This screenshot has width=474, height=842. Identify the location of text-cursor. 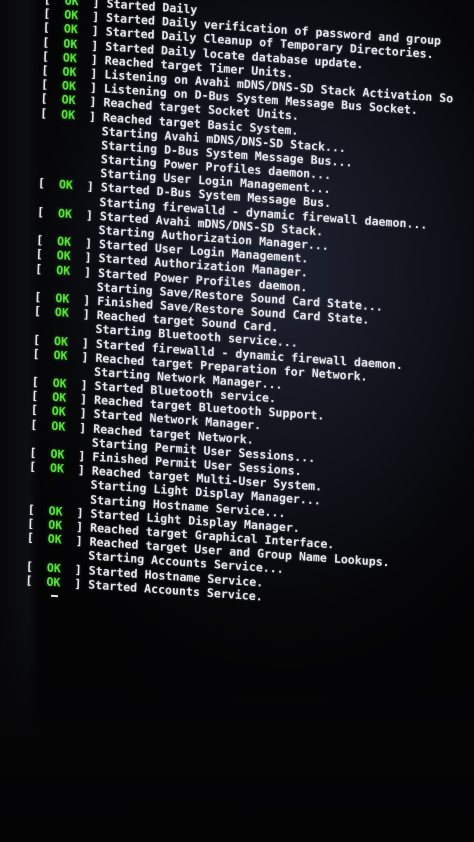
(55, 596).